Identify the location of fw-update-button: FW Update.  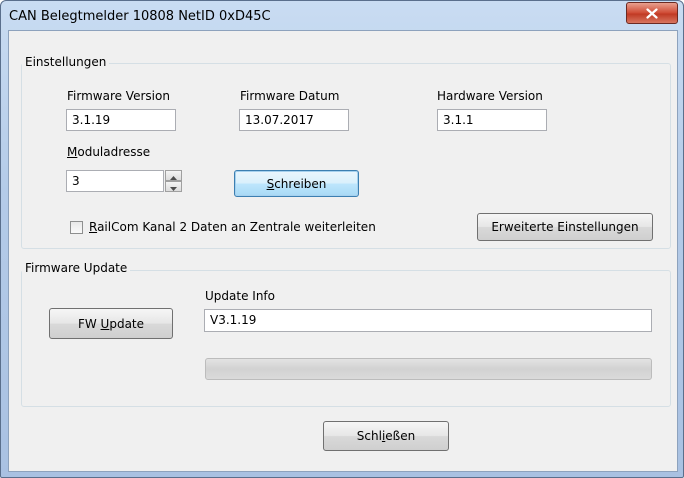
(111, 323).